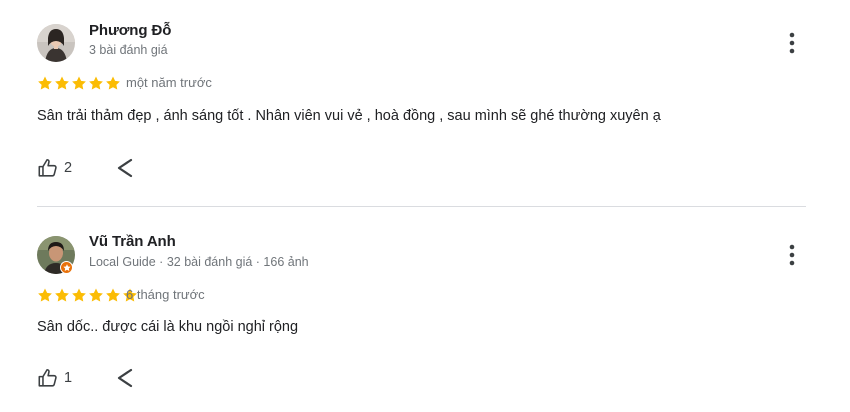 The image size is (850, 412). What do you see at coordinates (168, 327) in the screenshot?
I see `review-text: Sân dốc.. được cái là khu ngồi nghỉ rộng` at bounding box center [168, 327].